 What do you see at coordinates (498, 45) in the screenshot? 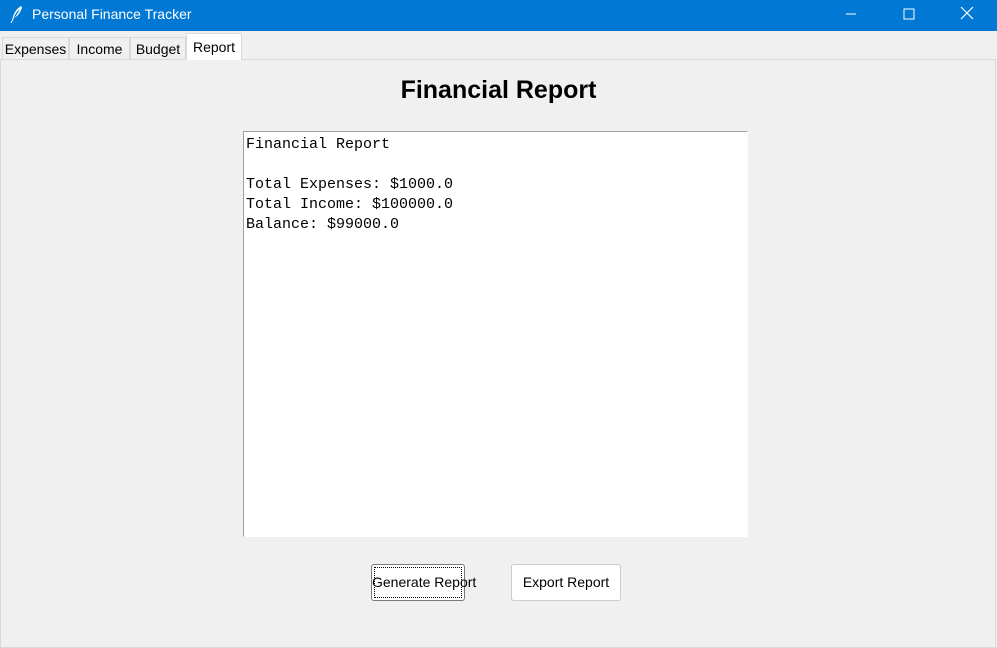
I see `tab-bar: Expenses Income Budget Report` at bounding box center [498, 45].